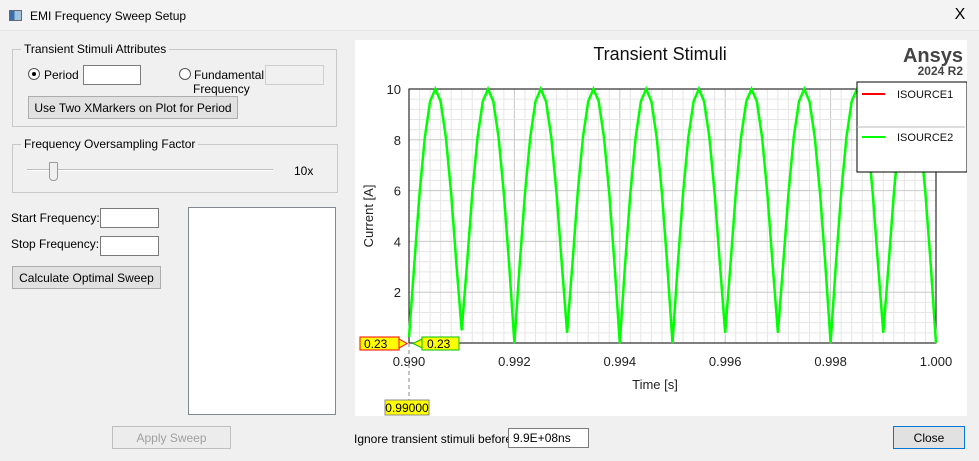 This screenshot has width=979, height=461. Describe the element at coordinates (397, 292) in the screenshot. I see `y-tick-label: 2` at that location.